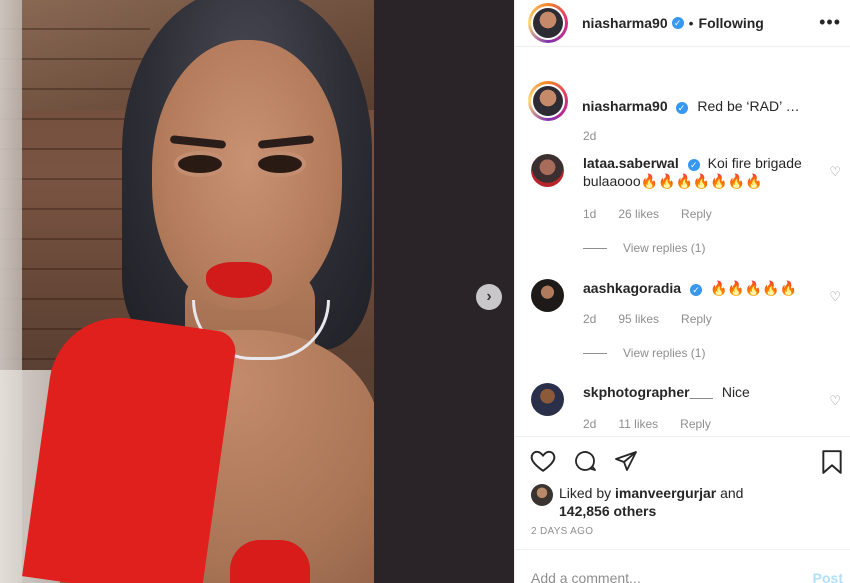 The width and height of the screenshot is (850, 583). I want to click on post-comment-button: Post, so click(828, 576).